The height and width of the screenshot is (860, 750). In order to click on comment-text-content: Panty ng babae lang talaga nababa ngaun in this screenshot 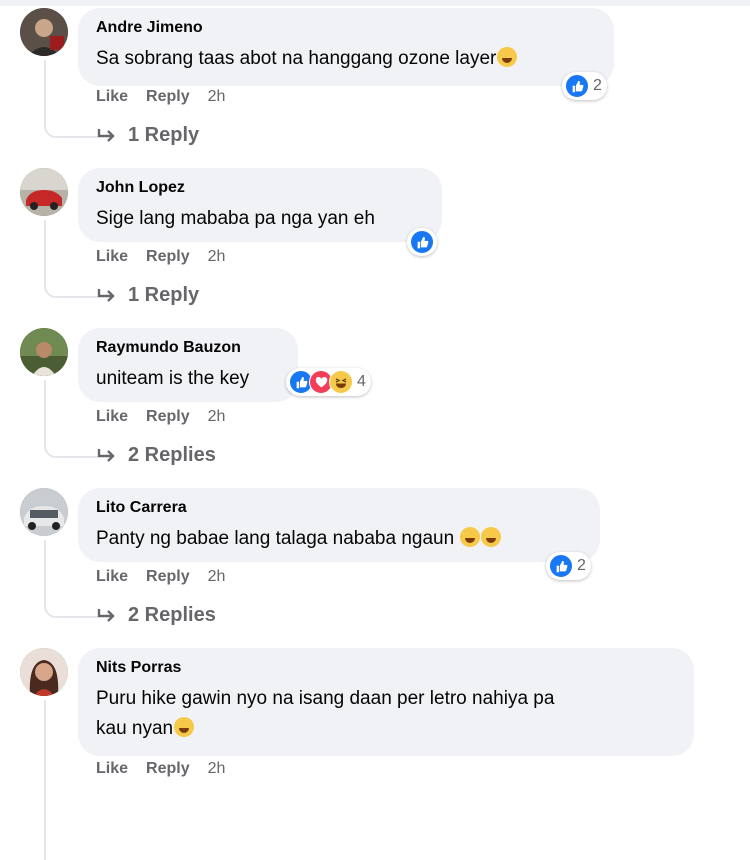, I will do `click(275, 538)`.